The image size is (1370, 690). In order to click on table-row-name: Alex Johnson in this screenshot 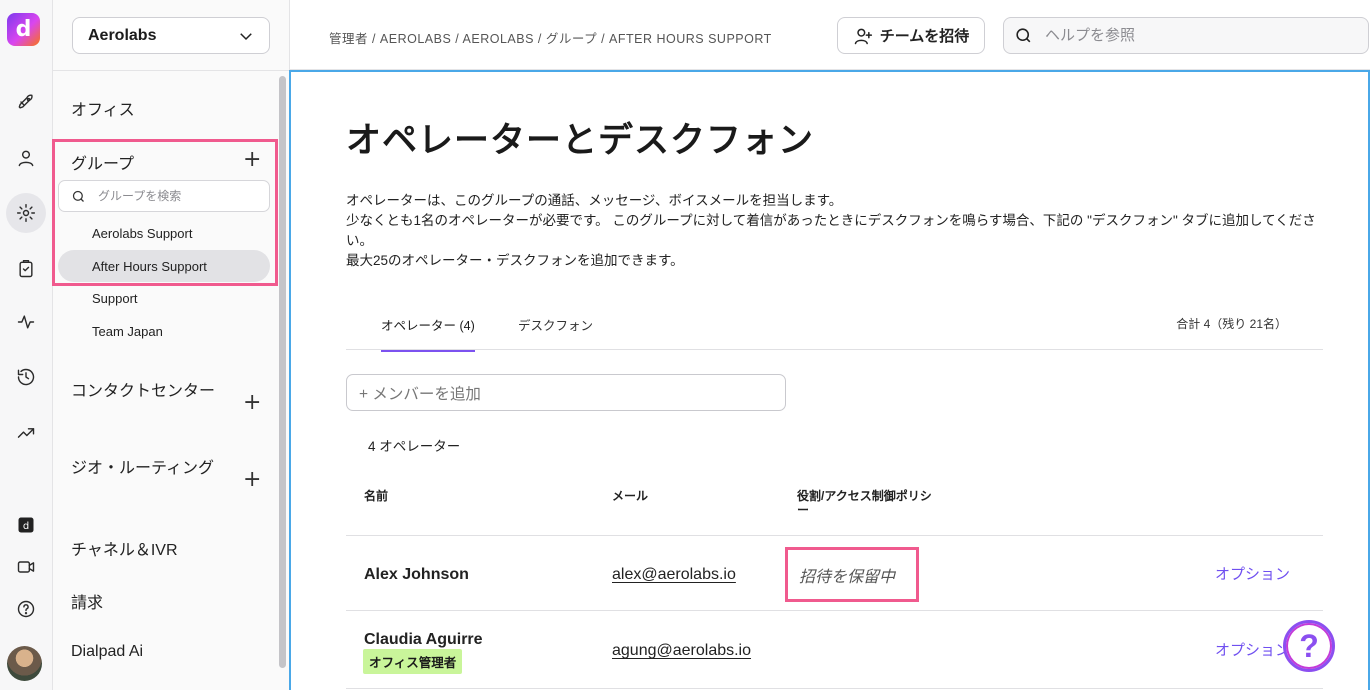, I will do `click(416, 574)`.